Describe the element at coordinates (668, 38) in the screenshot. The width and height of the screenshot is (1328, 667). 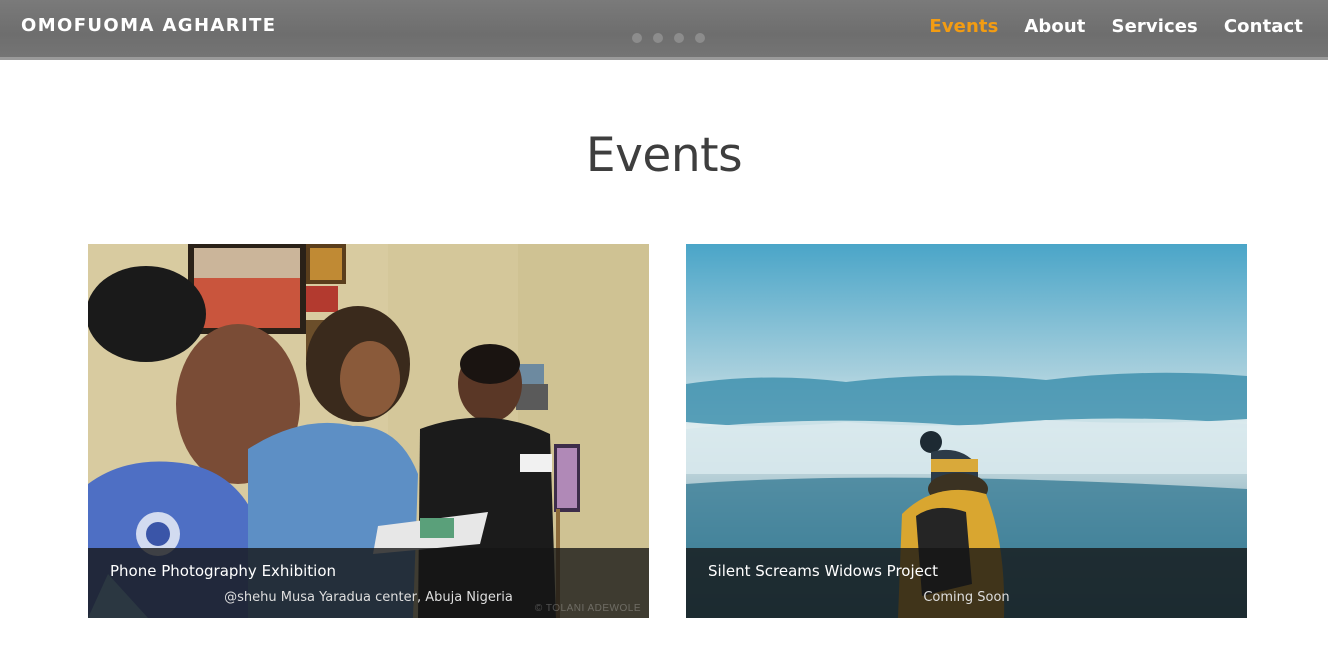
I see `slider-dots` at that location.